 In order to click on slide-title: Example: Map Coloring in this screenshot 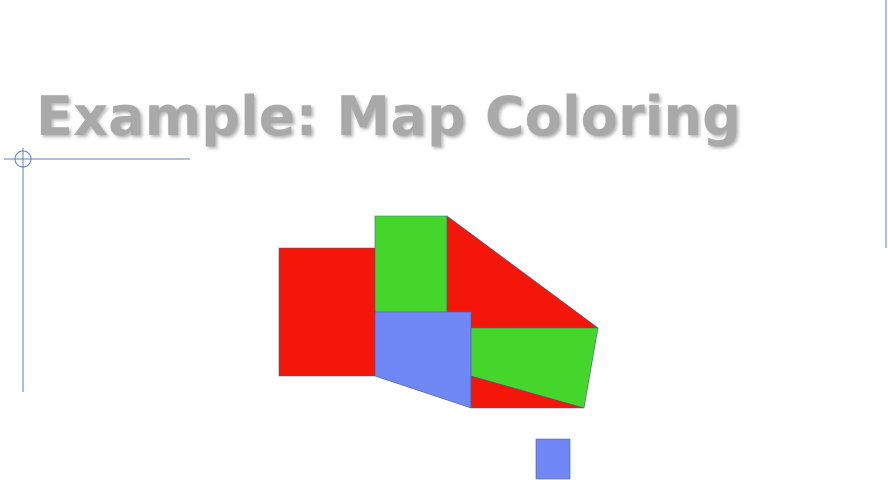, I will do `click(389, 116)`.